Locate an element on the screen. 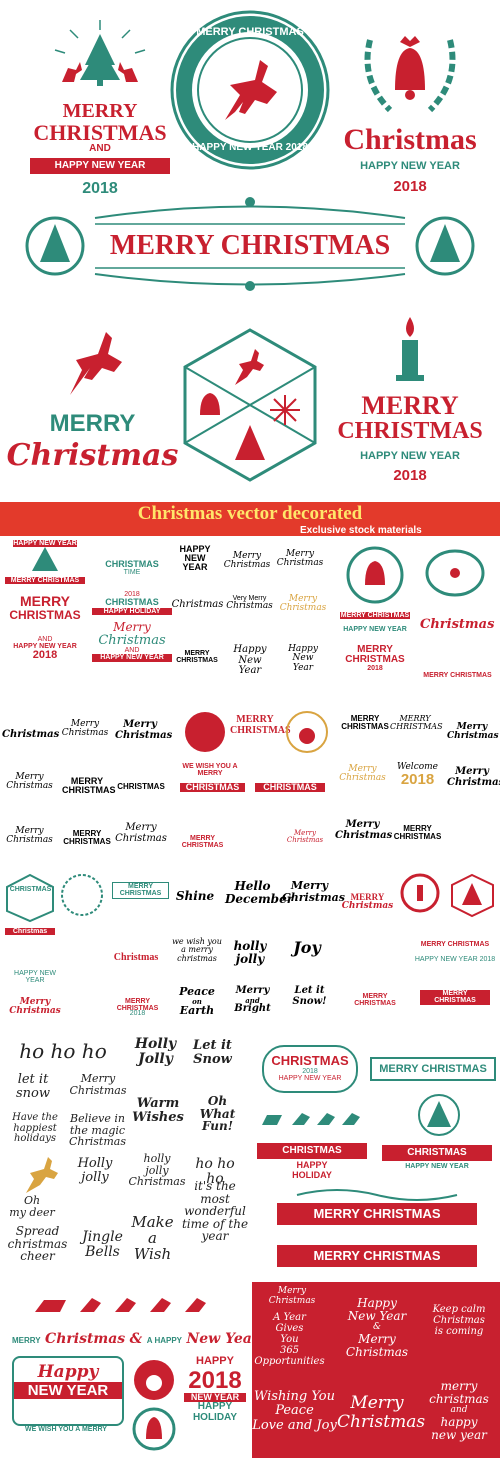 The image size is (500, 1458). lt-bim: Believe in the magic Christmas is located at coordinates (97, 1130).